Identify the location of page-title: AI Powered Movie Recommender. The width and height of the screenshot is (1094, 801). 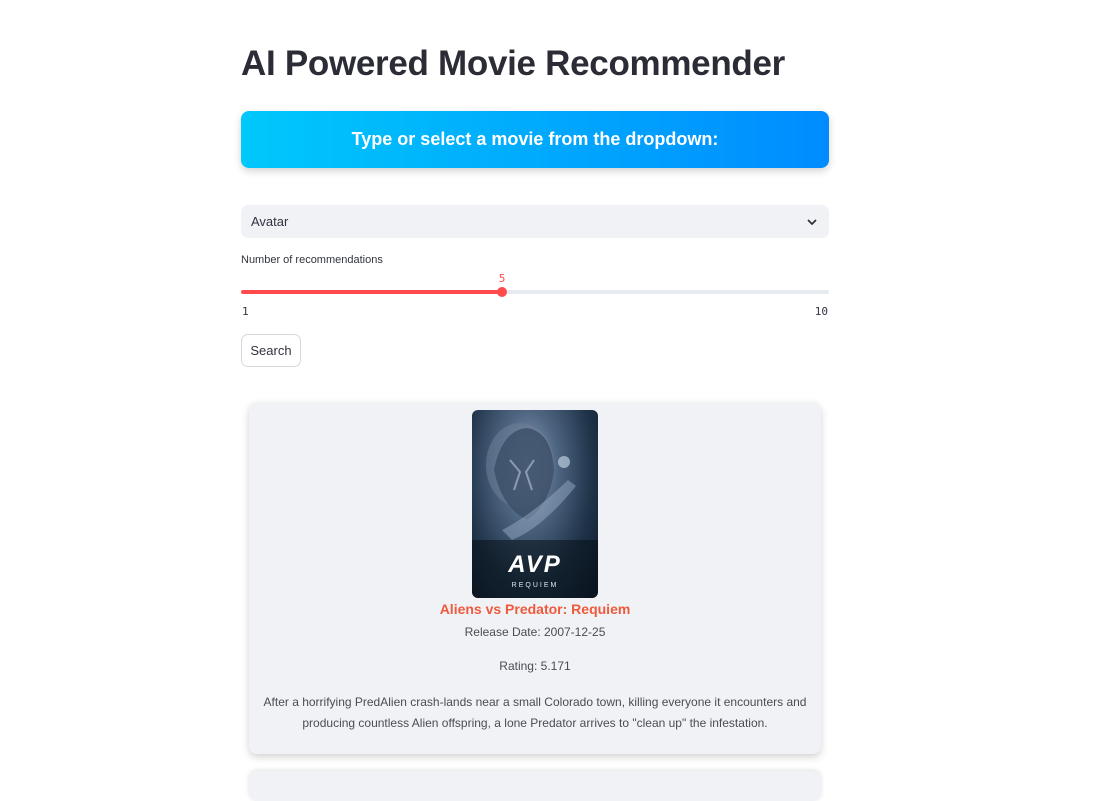
(513, 63).